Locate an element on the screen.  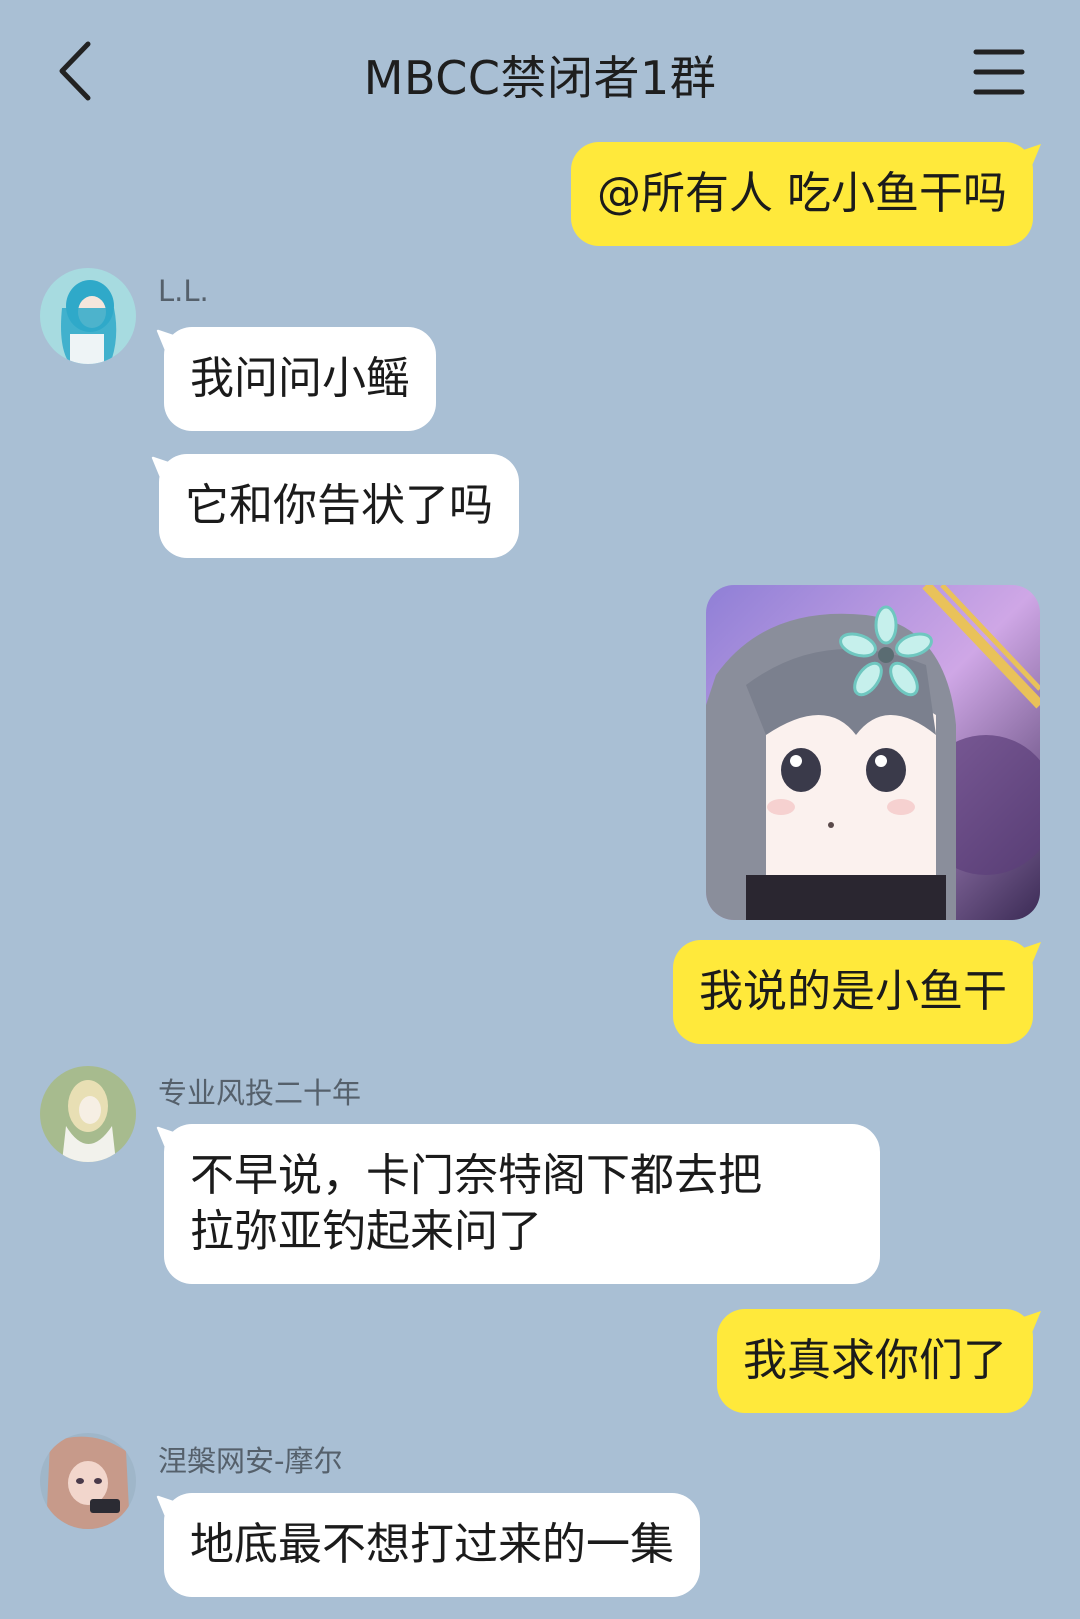
chibi-character-sticker is located at coordinates (873, 752).